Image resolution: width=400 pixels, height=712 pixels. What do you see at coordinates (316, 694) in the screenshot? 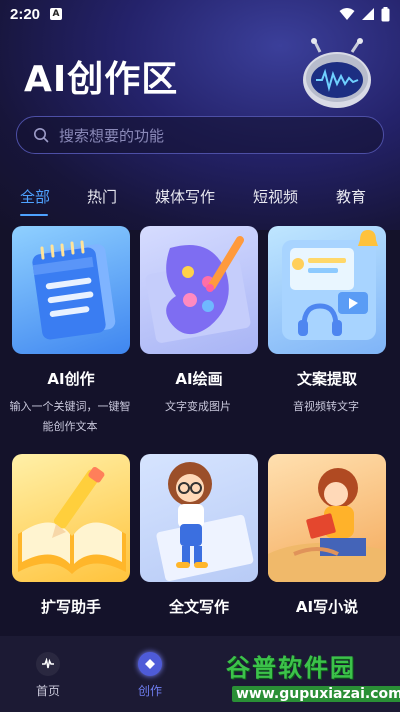
I see `watermark-url: www.gupuxiazai.com` at bounding box center [316, 694].